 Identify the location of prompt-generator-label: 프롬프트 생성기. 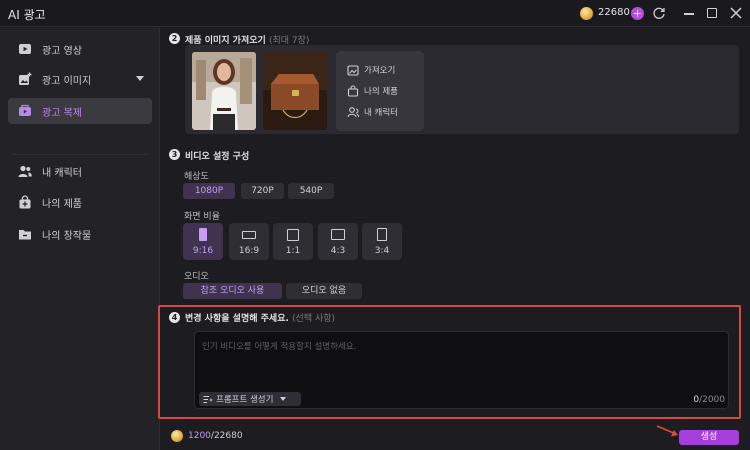
(245, 400).